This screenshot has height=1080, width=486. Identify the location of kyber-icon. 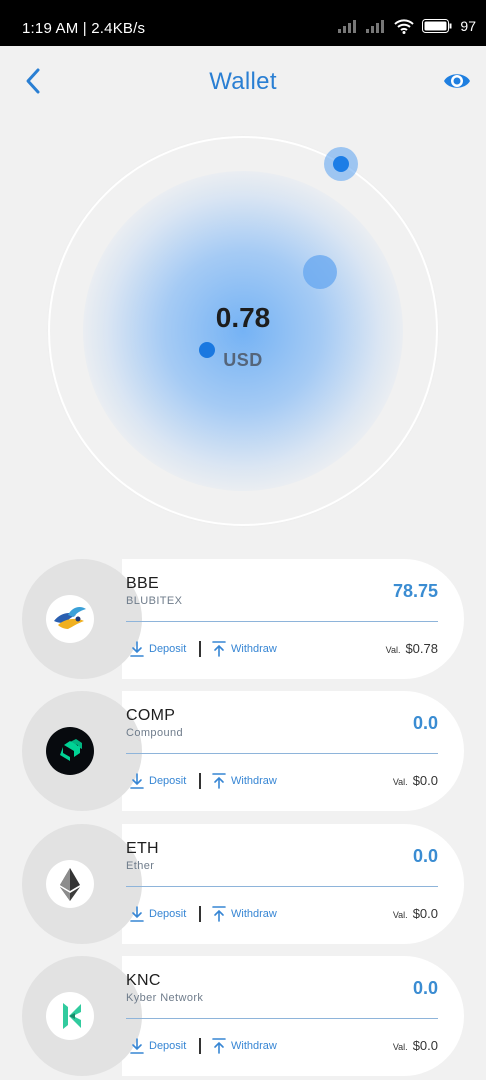
(70, 1016).